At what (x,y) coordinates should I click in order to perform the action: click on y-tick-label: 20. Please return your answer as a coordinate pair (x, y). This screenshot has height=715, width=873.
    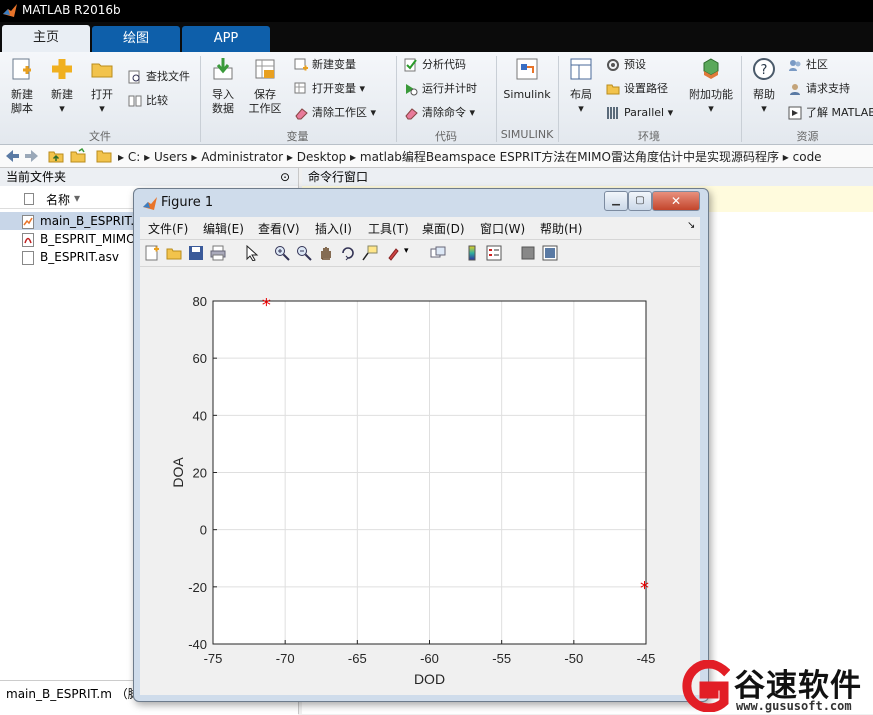
    Looking at the image, I should click on (200, 473).